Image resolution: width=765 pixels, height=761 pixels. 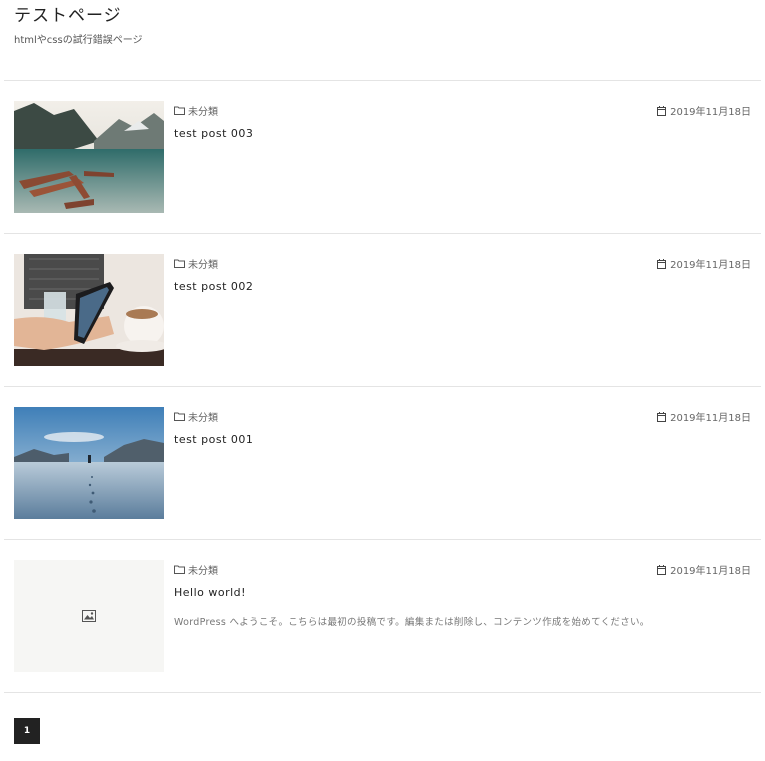 I want to click on snow-field-image, so click(x=89, y=463).